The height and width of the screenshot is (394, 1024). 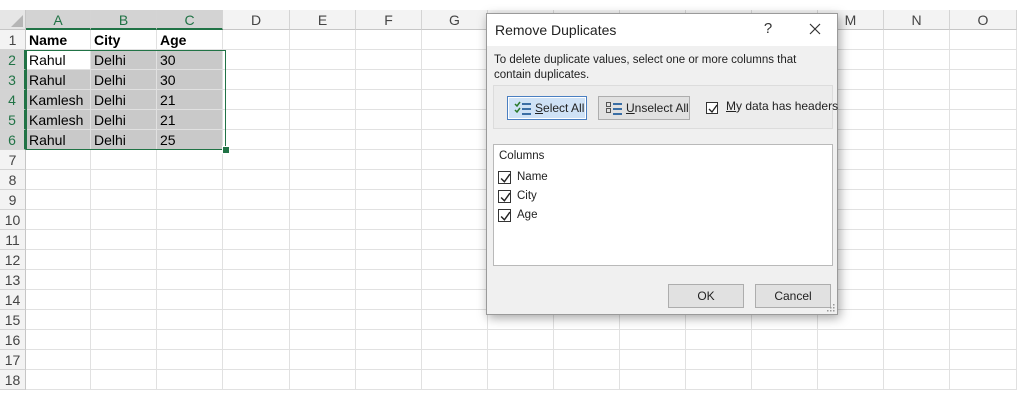 I want to click on ok-button: OK, so click(x=706, y=296).